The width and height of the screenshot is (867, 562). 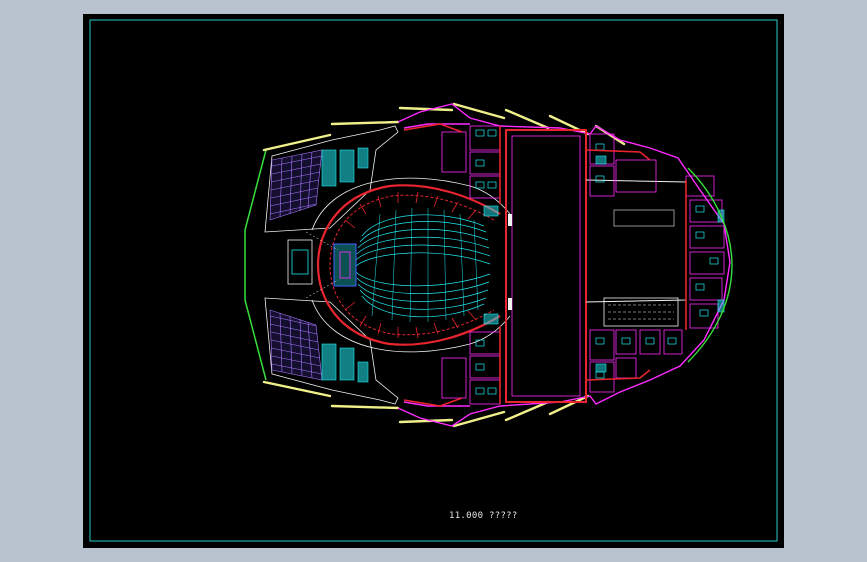 I want to click on left-upper-seating-grid, so click(x=296, y=185).